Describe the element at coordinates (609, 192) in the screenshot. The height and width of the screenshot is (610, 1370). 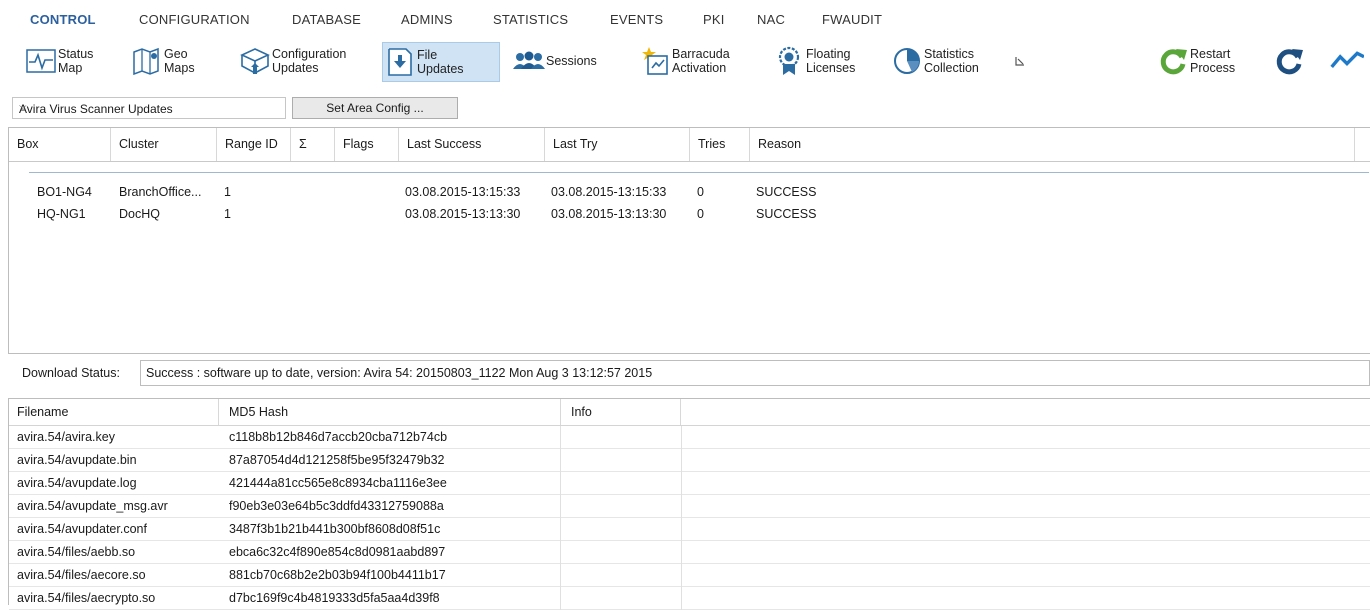
I see `cell-last-try: 03.08.2015-13:15:33` at that location.